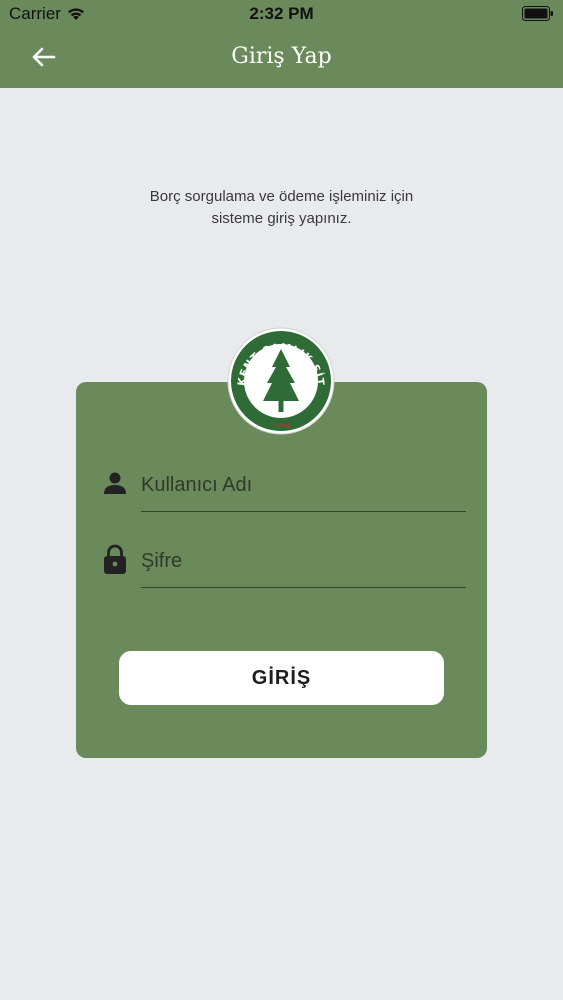 Image resolution: width=563 pixels, height=1000 pixels. I want to click on intro-line-2: sisteme giriş yapınız., so click(281, 218).